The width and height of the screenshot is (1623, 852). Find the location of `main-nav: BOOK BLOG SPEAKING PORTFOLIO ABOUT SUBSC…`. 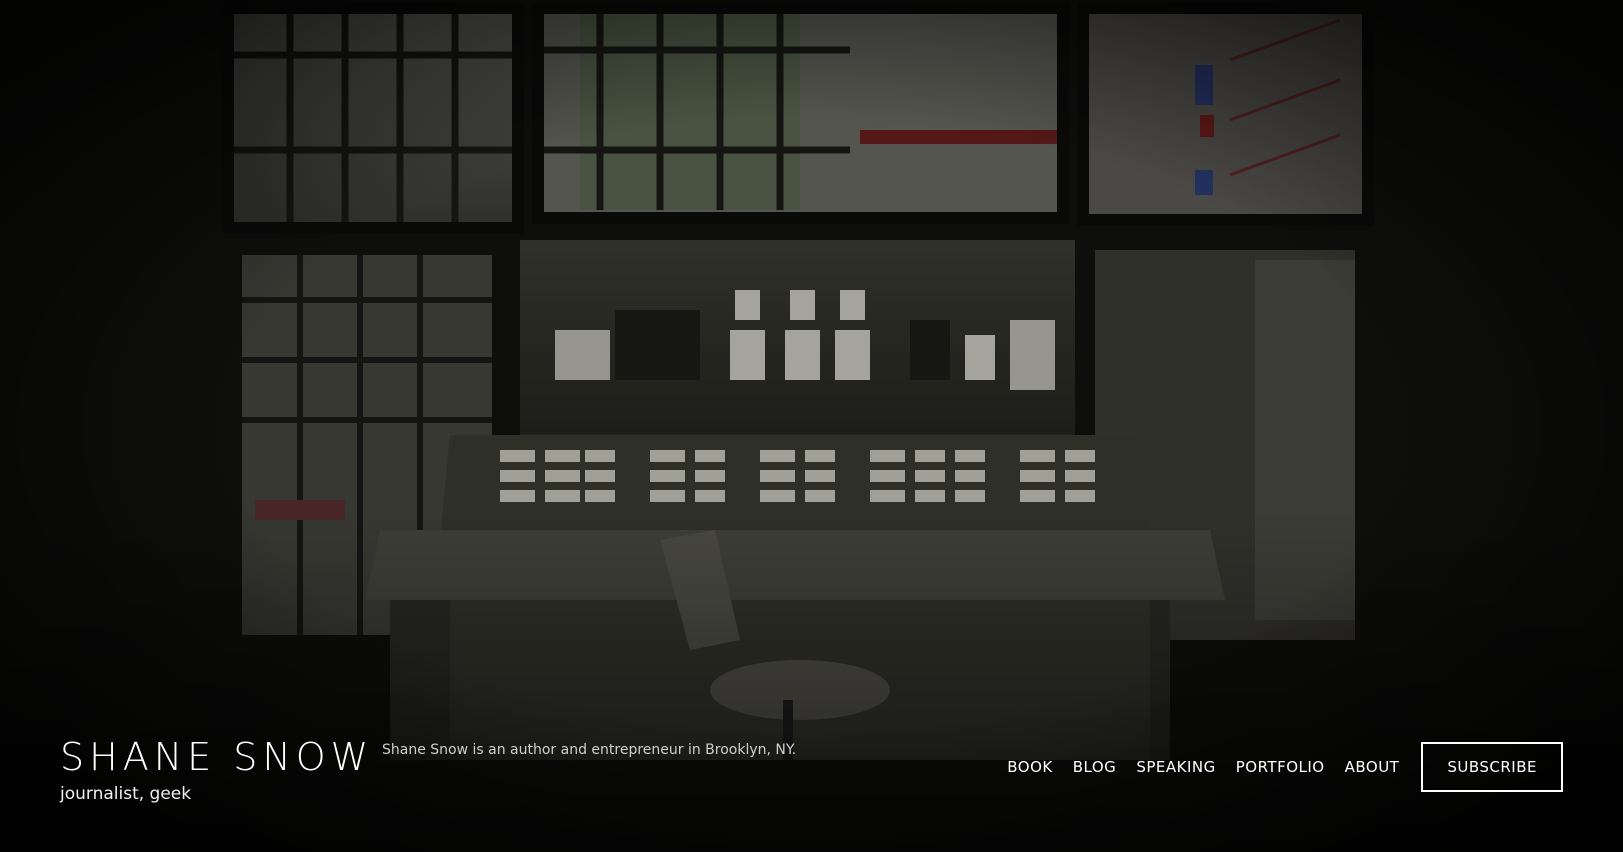

main-nav: BOOK BLOG SPEAKING PORTFOLIO ABOUT SUBSC… is located at coordinates (1275, 767).